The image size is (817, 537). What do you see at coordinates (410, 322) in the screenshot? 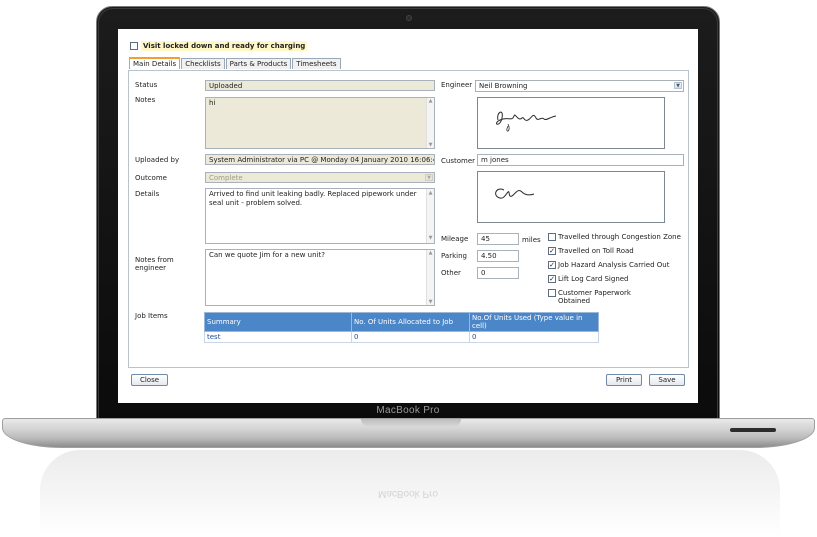
I see `table-header-allocated: No. Of Units Allocated to Job` at bounding box center [410, 322].